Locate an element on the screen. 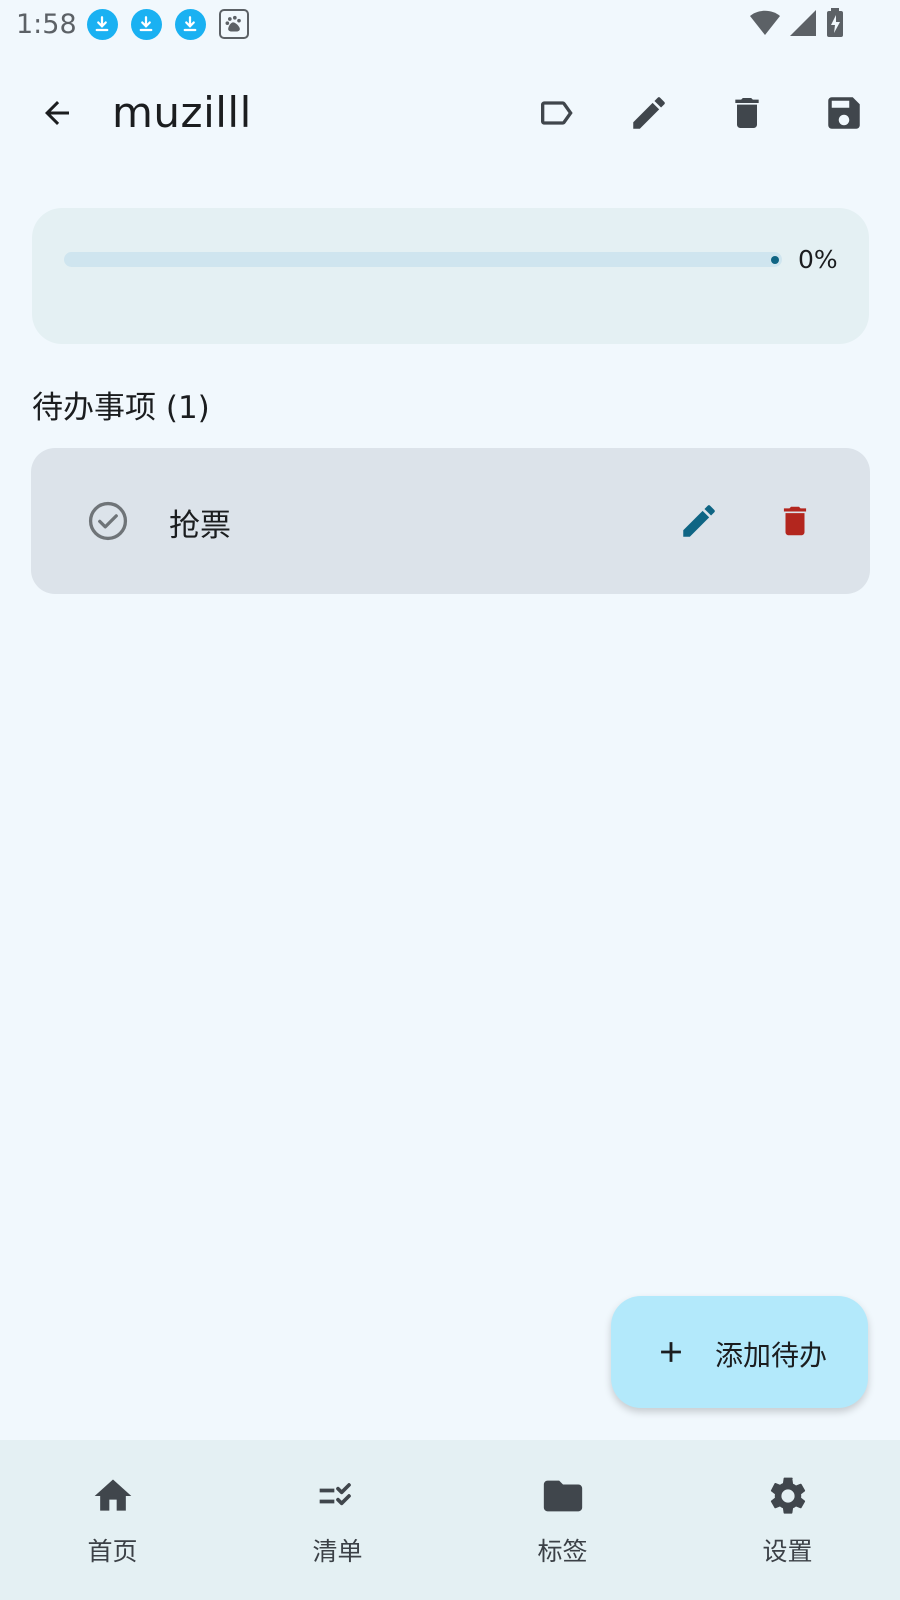 The width and height of the screenshot is (900, 1600). arrow-back-icon is located at coordinates (57, 113).